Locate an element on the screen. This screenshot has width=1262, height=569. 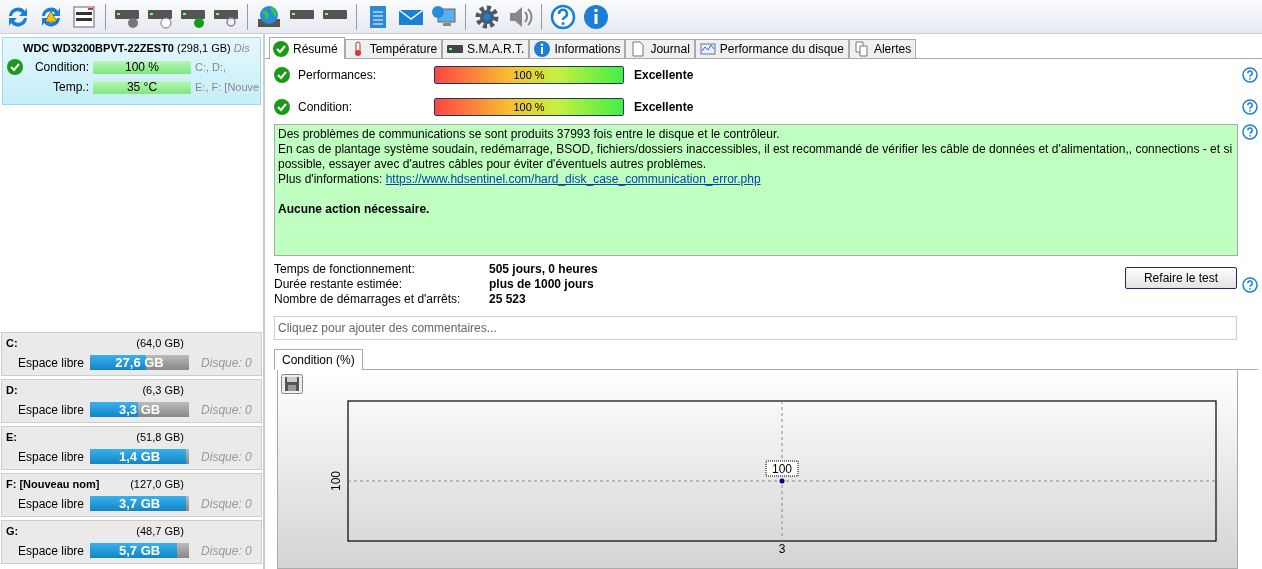
tab: Alertes is located at coordinates (882, 48).